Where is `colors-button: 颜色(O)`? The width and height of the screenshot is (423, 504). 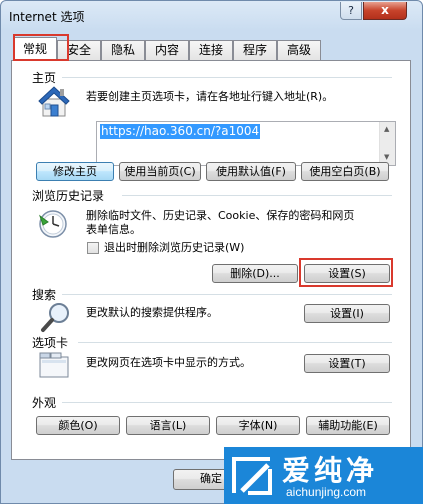
colors-button: 颜色(O) is located at coordinates (78, 425).